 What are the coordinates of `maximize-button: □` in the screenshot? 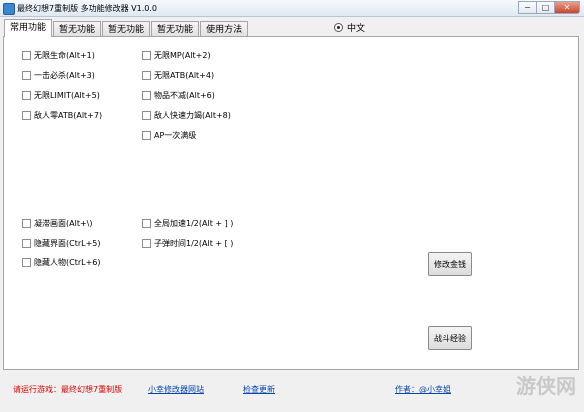 It's located at (545, 7).